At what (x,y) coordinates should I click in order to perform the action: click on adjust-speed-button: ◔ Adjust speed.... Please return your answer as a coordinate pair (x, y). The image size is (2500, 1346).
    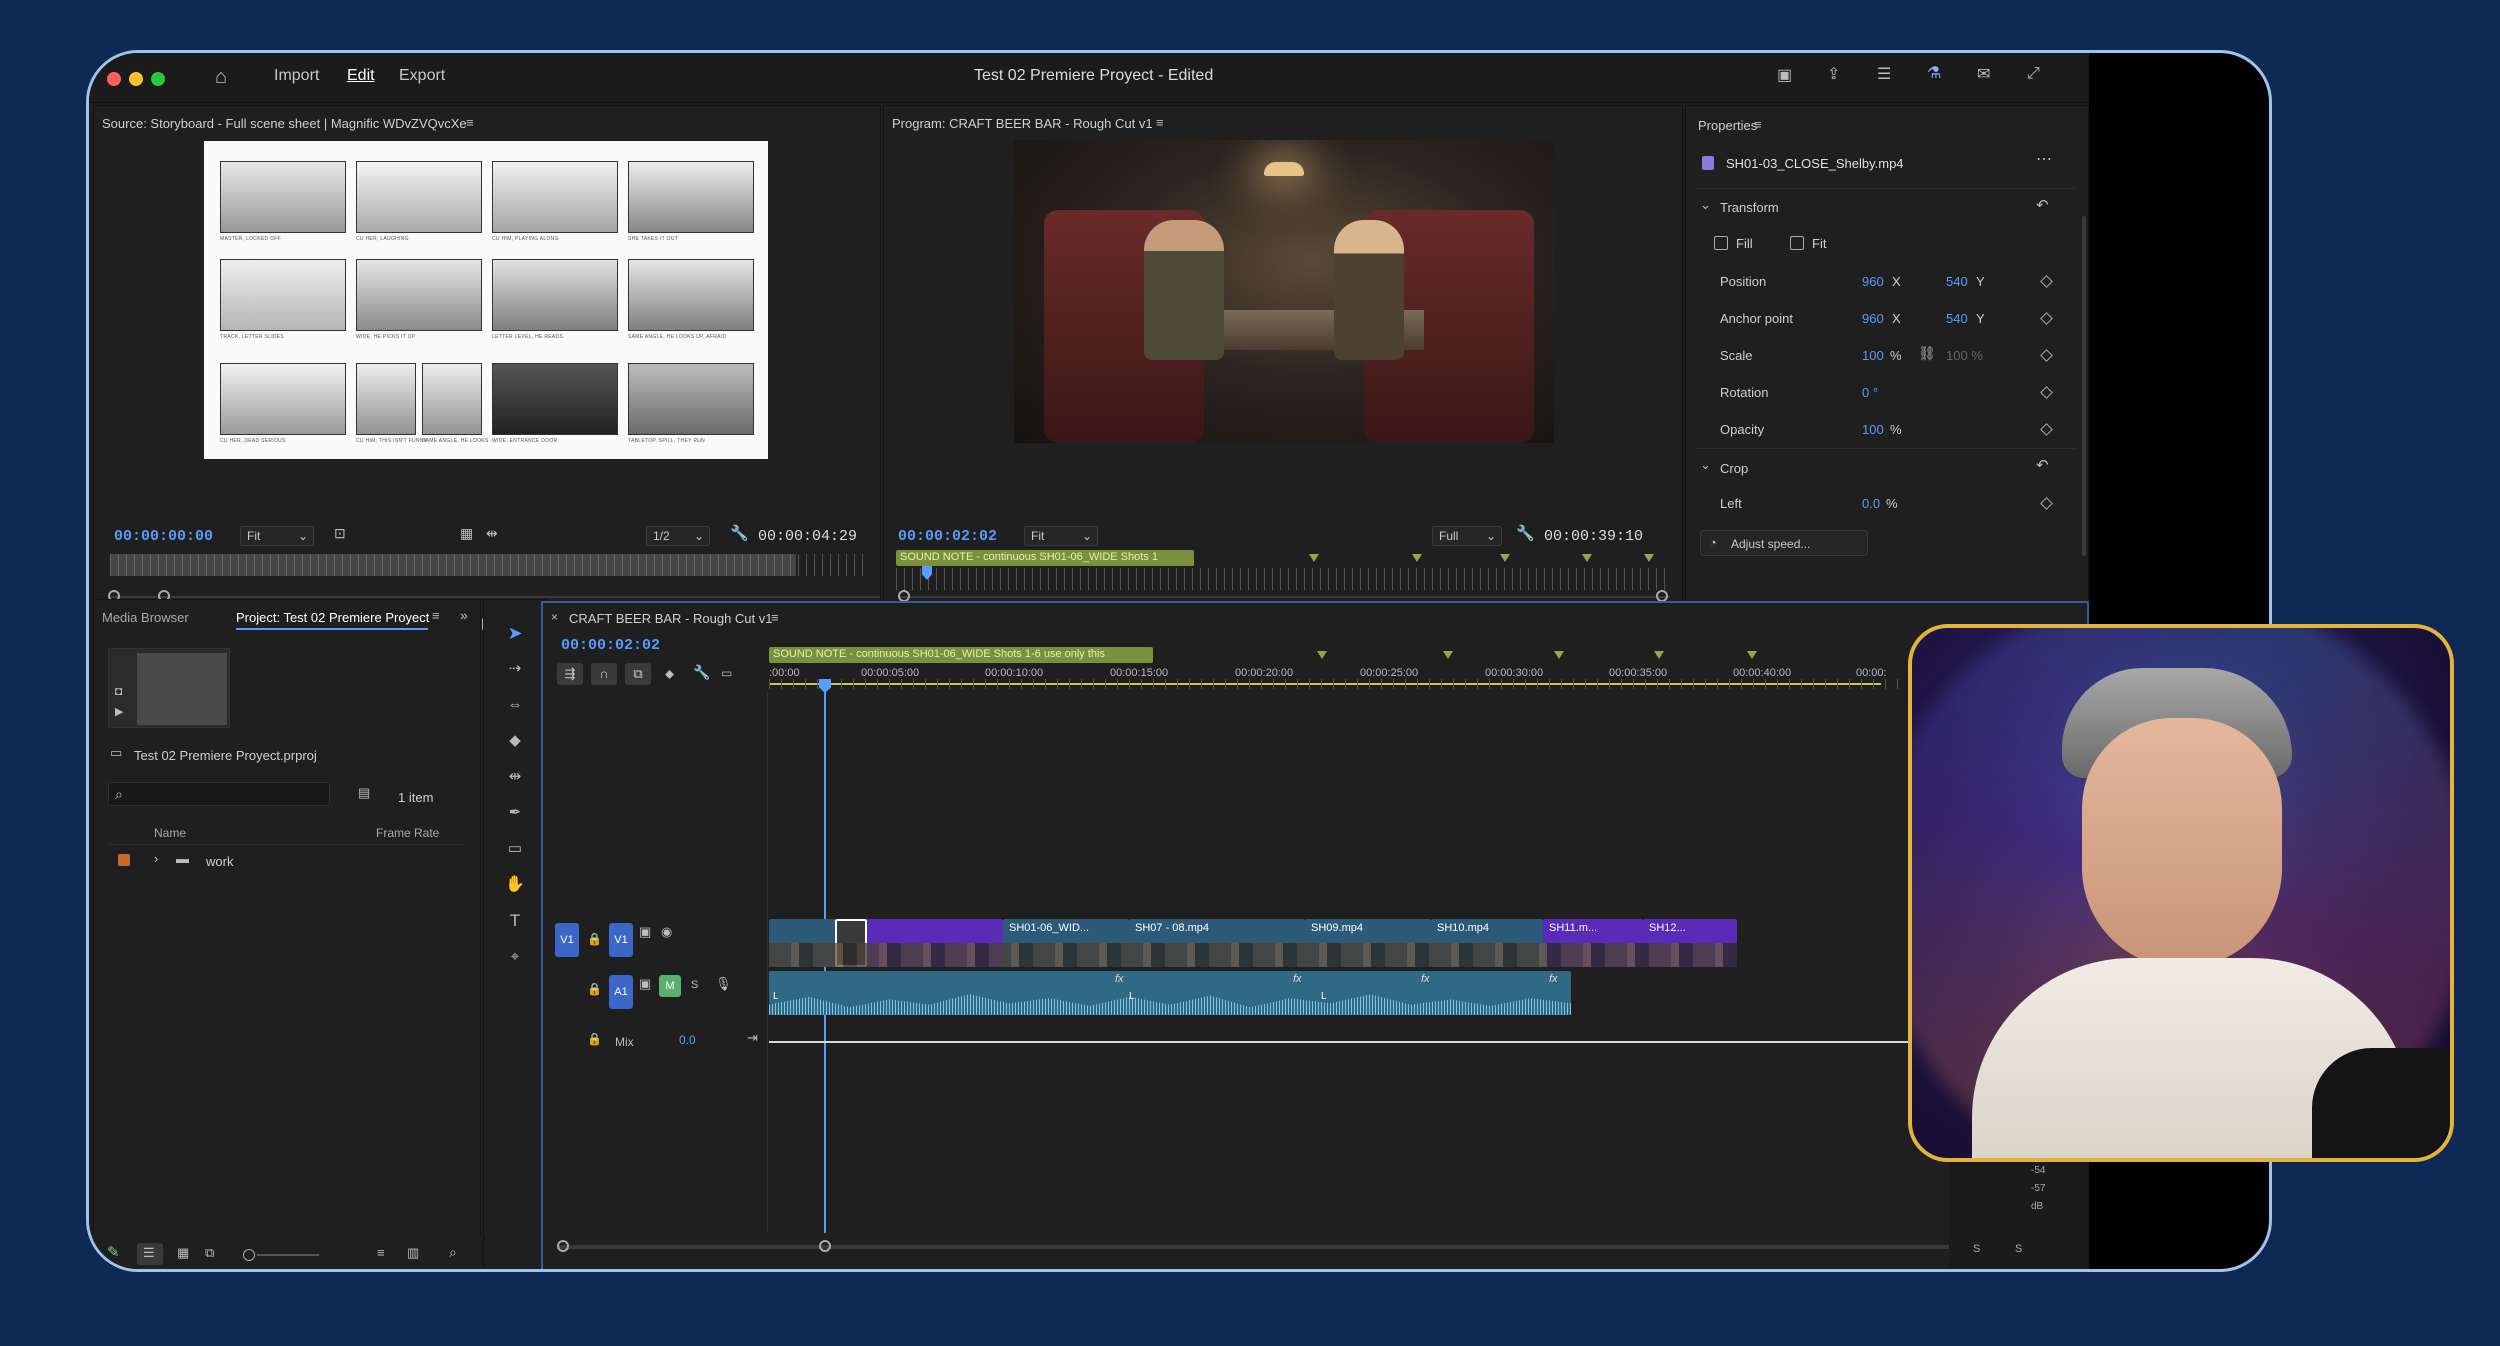
    Looking at the image, I should click on (1784, 543).